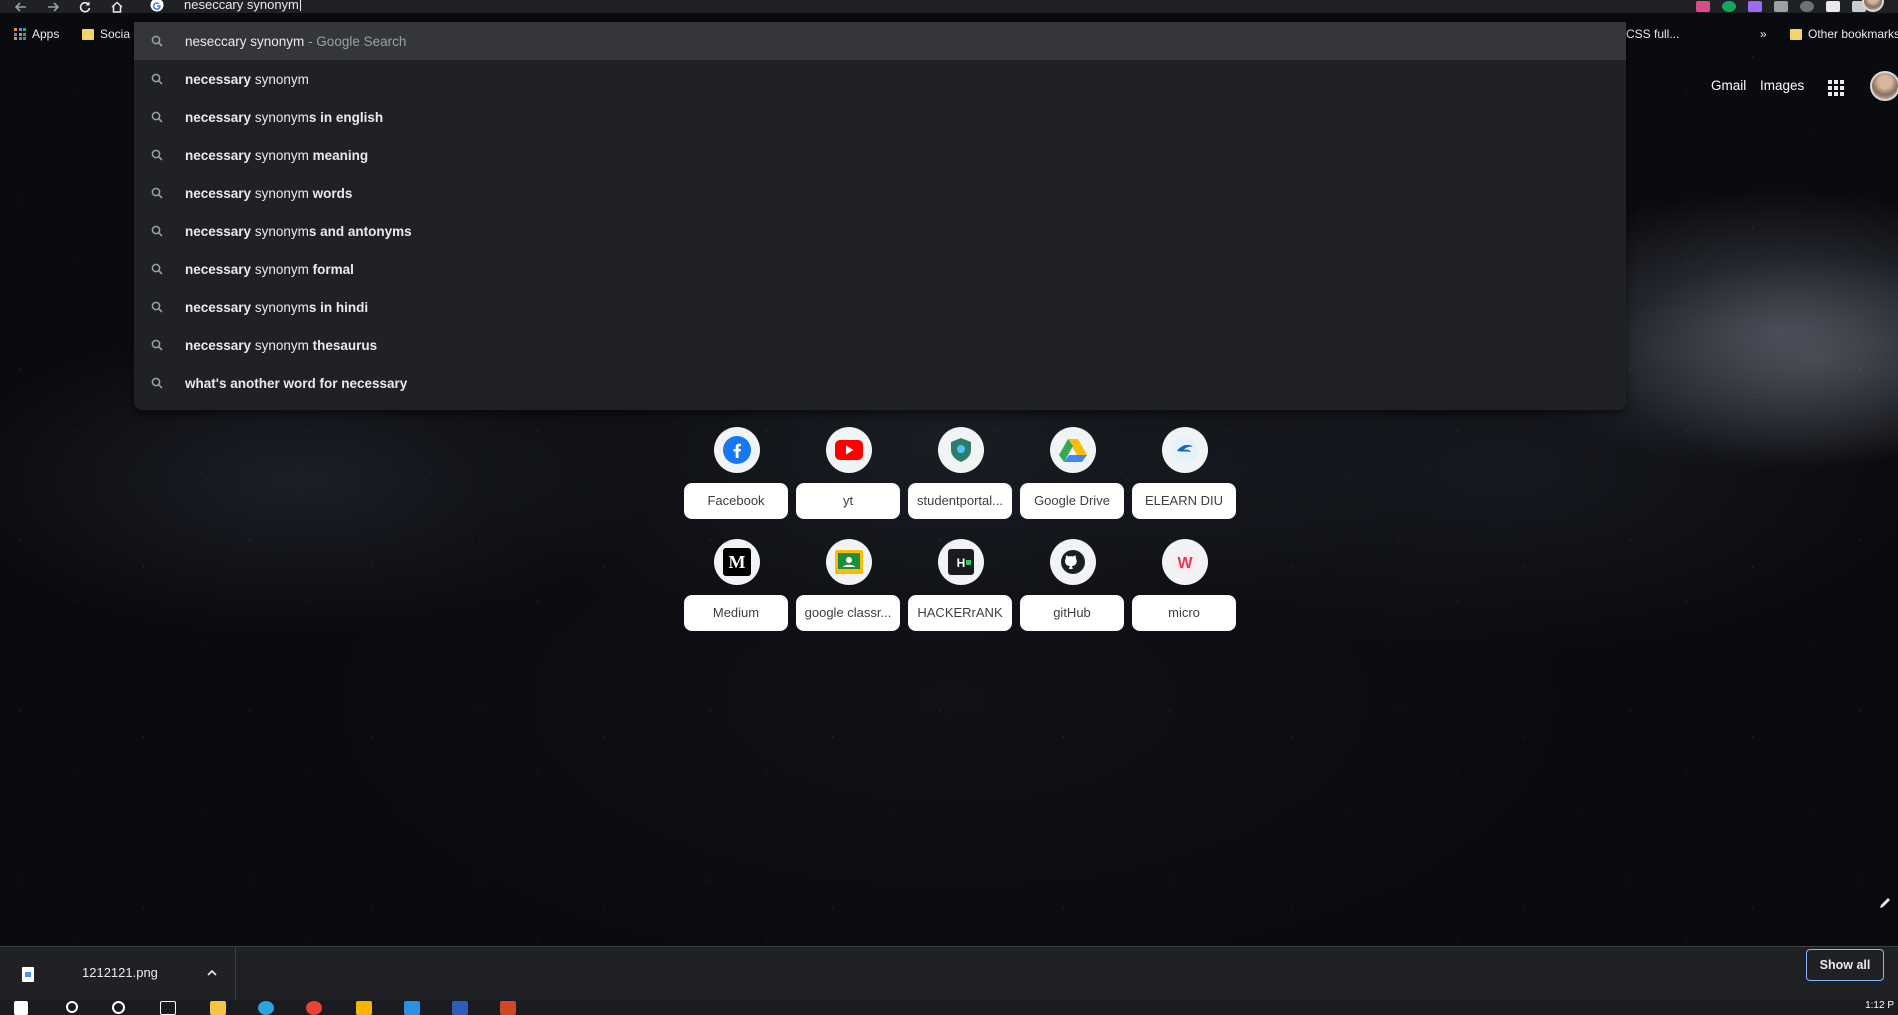 This screenshot has height=1015, width=1898. Describe the element at coordinates (1796, 34) in the screenshot. I see `folder-icon` at that location.